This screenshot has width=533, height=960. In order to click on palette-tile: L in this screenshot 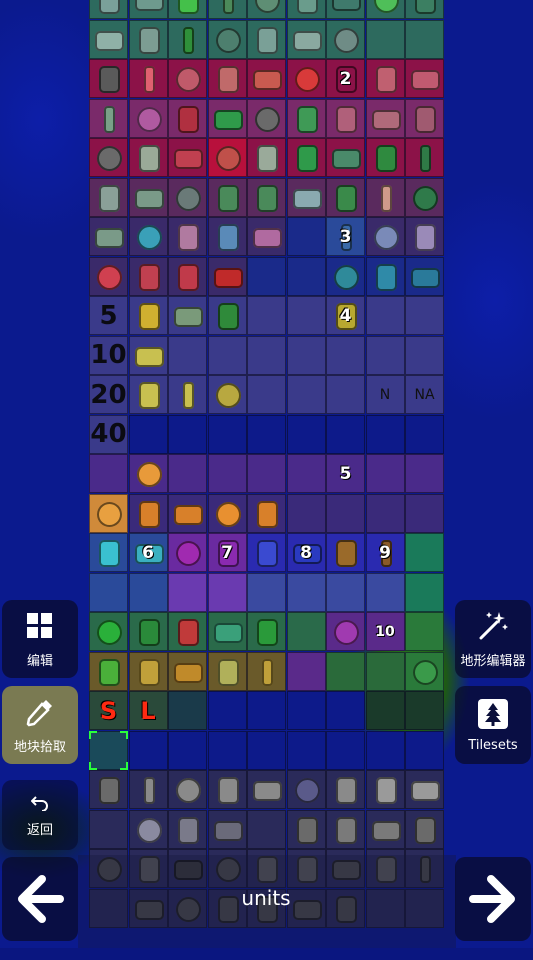, I will do `click(148, 710)`.